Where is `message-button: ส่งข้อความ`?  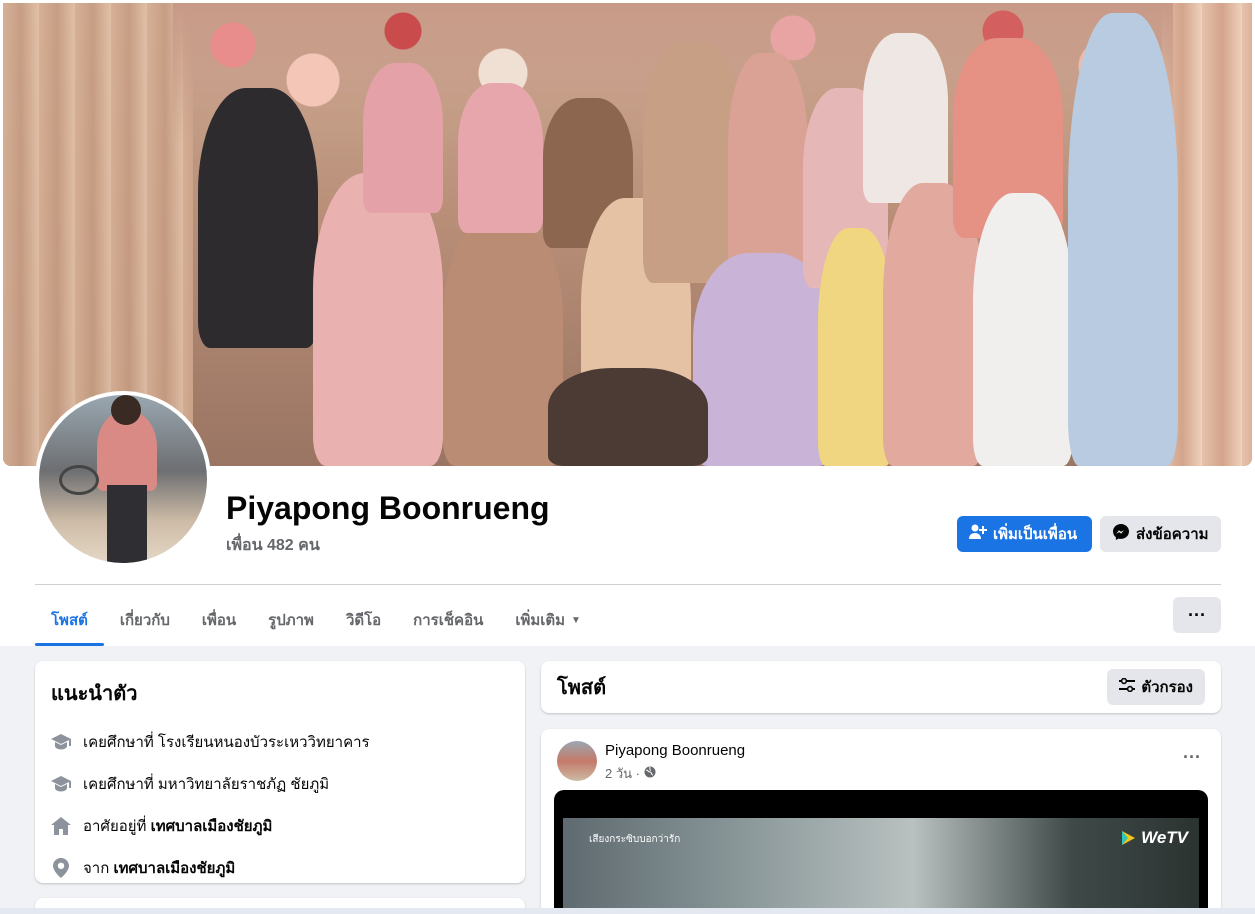 message-button: ส่งข้อความ is located at coordinates (1160, 534).